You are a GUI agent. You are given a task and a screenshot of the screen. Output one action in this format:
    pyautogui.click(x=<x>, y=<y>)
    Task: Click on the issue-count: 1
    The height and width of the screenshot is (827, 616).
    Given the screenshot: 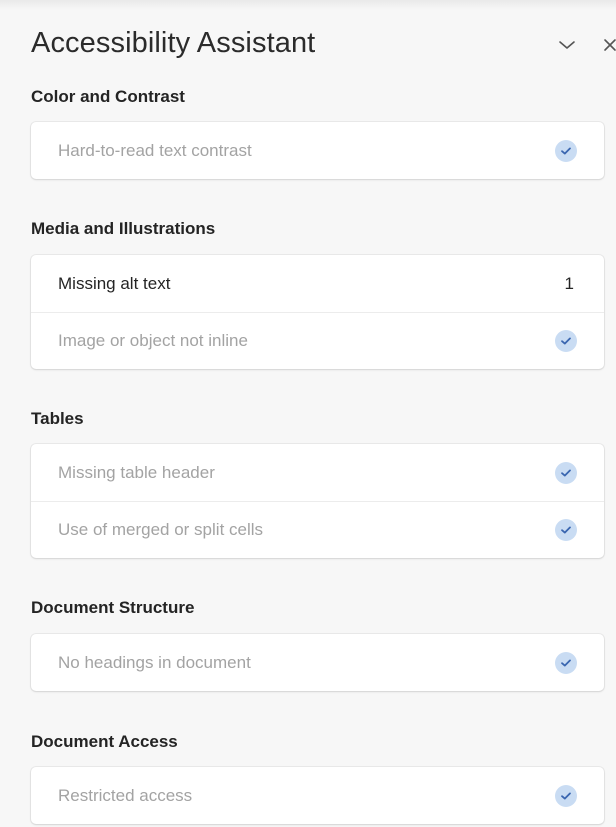 What is the action you would take?
    pyautogui.click(x=569, y=283)
    